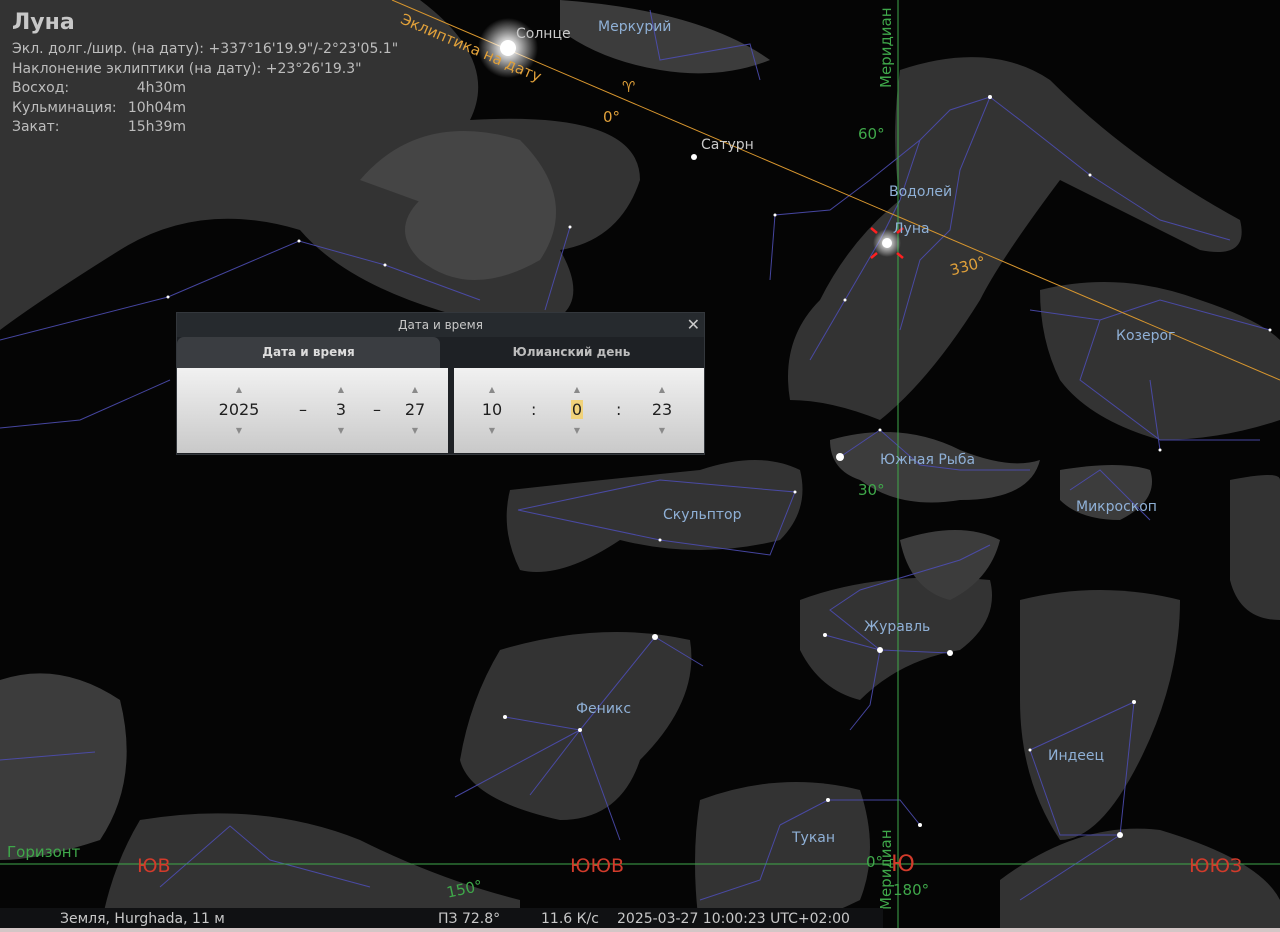 Image resolution: width=1280 pixels, height=932 pixels. Describe the element at coordinates (911, 229) in the screenshot. I see `moon-label: Луна` at that location.